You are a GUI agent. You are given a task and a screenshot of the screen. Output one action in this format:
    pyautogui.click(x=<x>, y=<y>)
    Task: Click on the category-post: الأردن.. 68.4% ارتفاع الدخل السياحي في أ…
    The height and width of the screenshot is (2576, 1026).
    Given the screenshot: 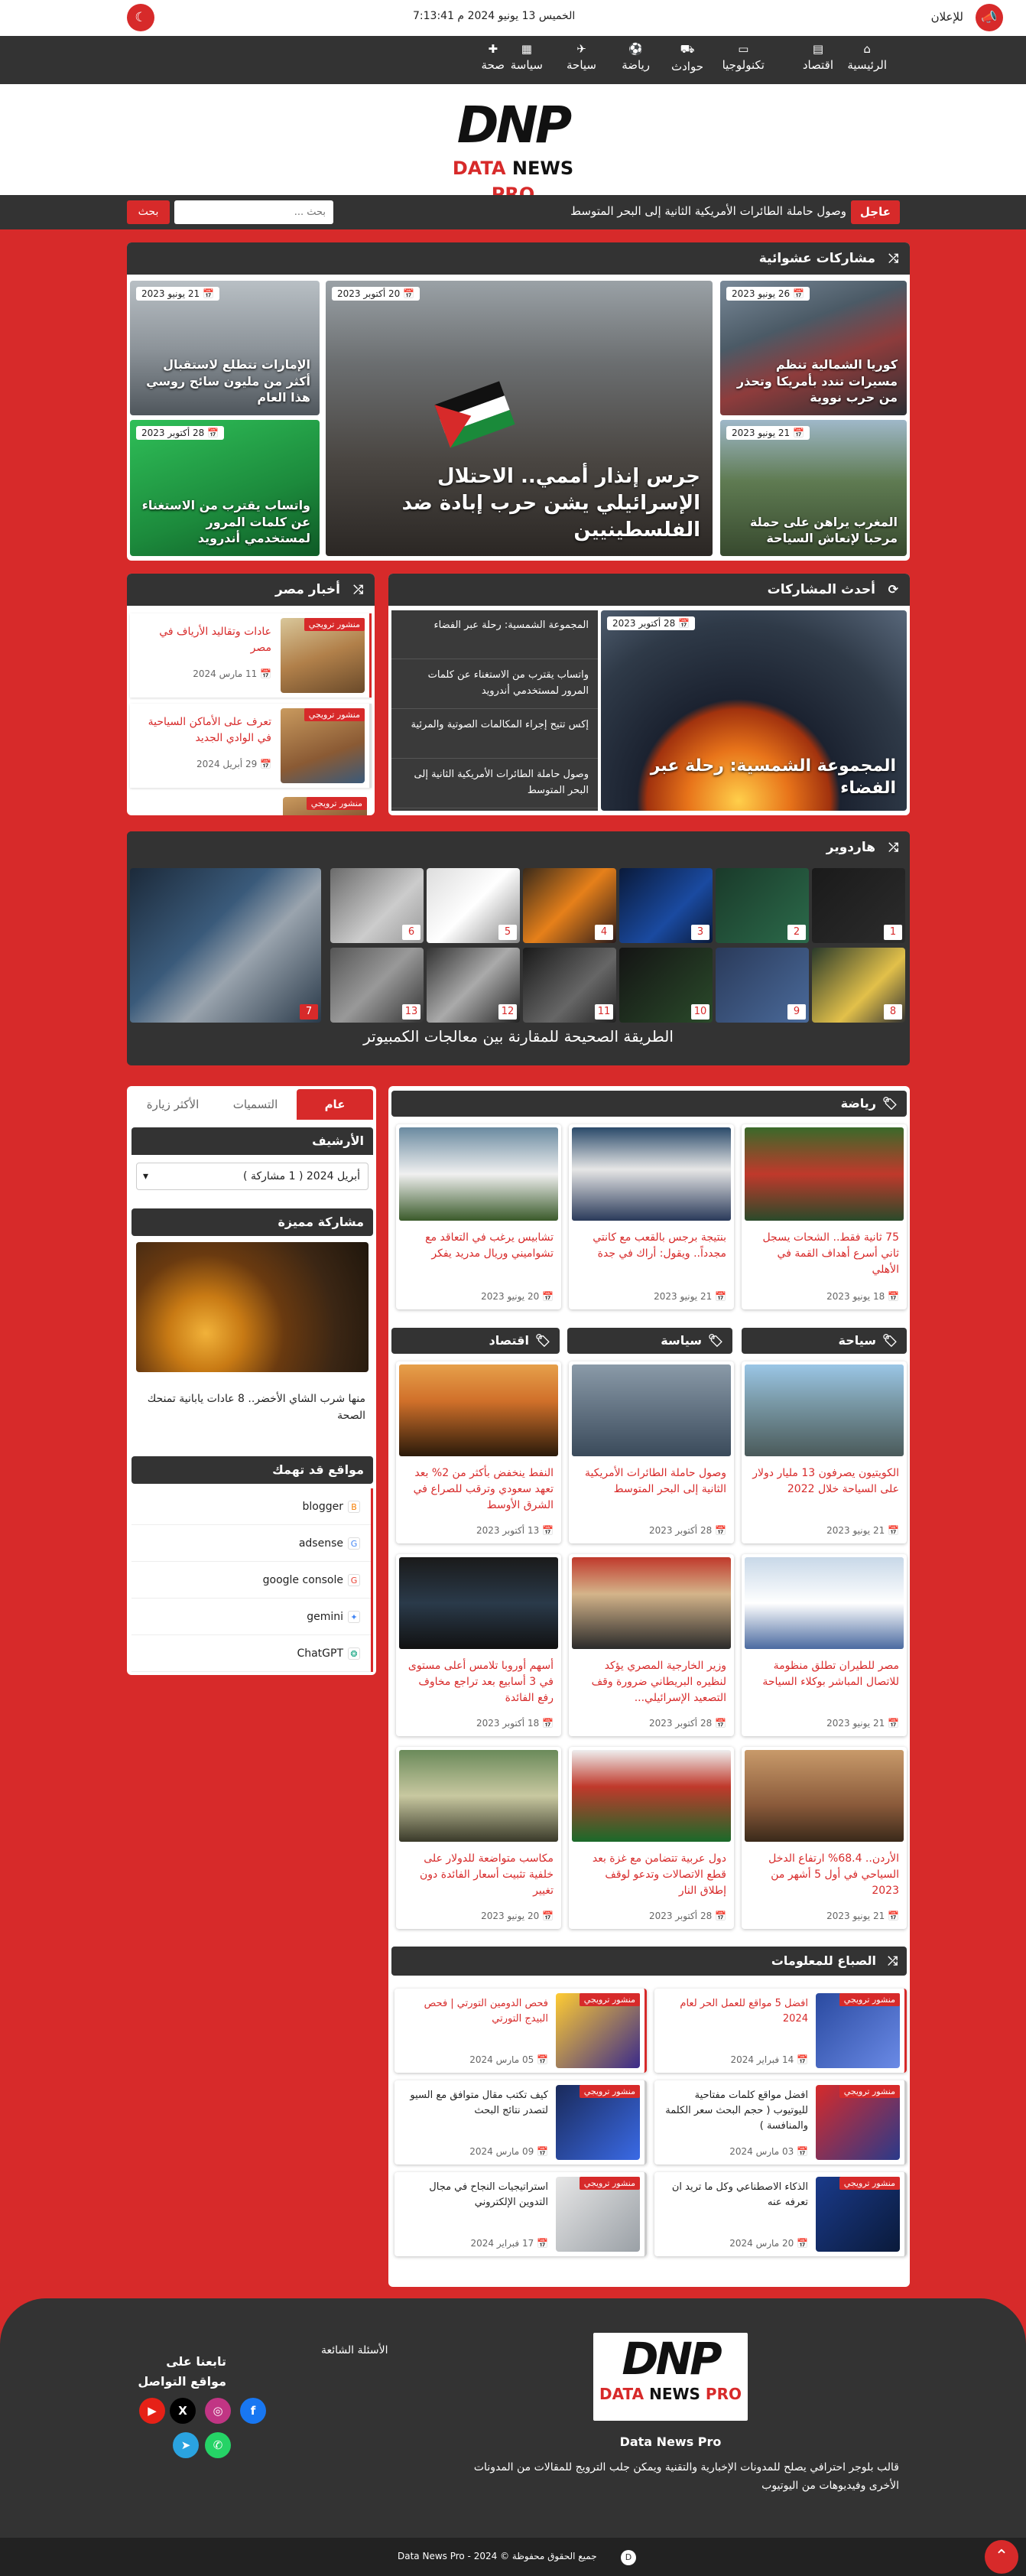 What is the action you would take?
    pyautogui.click(x=824, y=1838)
    